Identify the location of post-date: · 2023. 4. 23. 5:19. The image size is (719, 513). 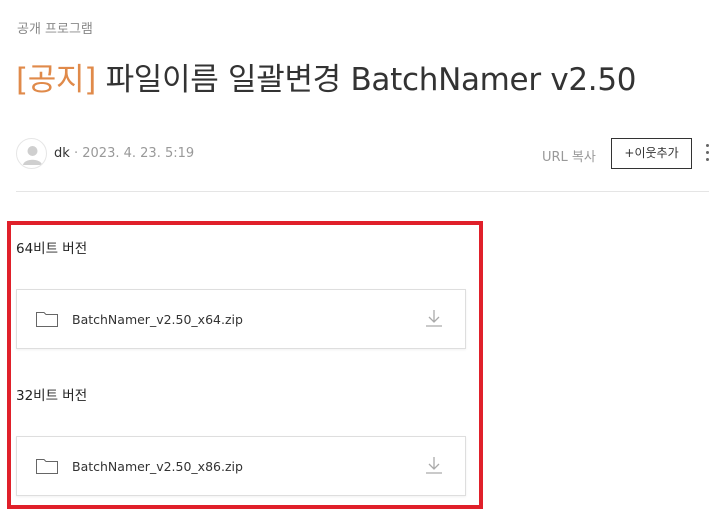
(134, 153).